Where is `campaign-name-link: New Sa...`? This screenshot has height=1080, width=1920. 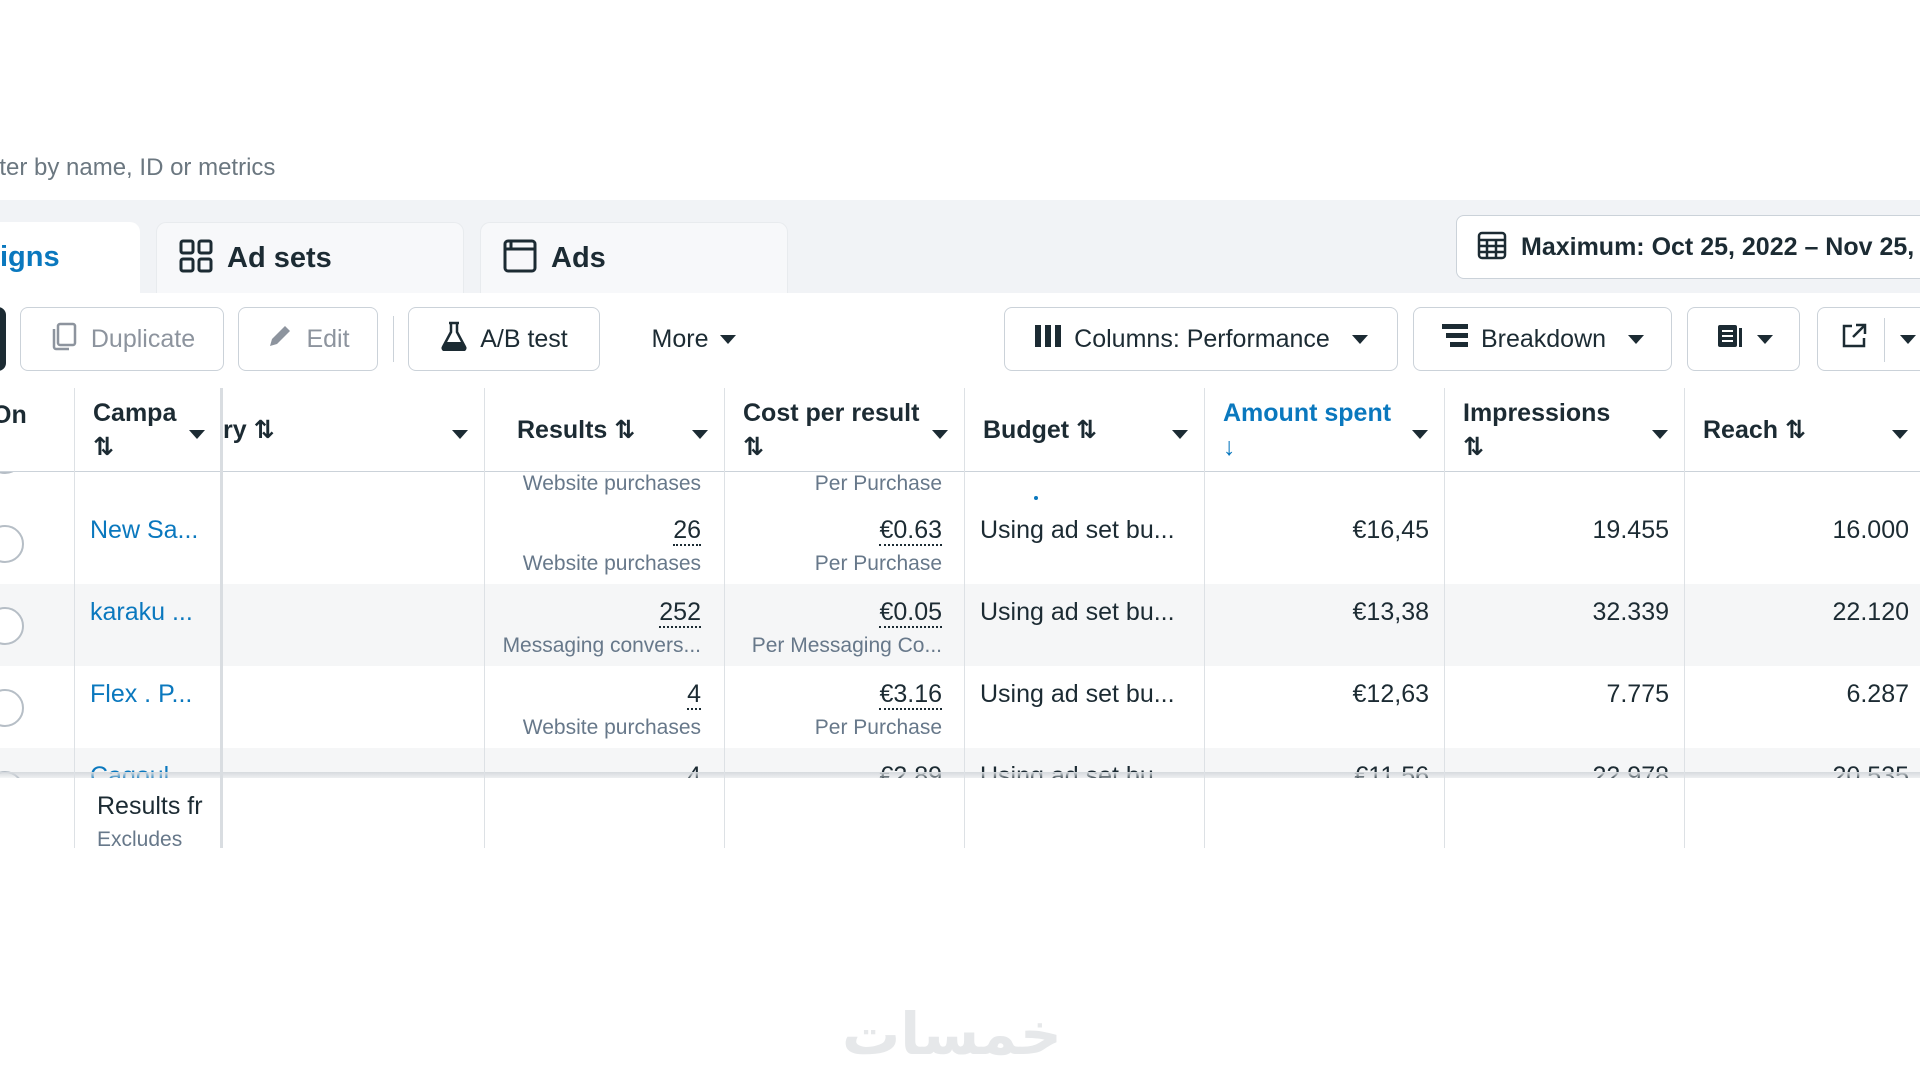
campaign-name-link: New Sa... is located at coordinates (144, 530).